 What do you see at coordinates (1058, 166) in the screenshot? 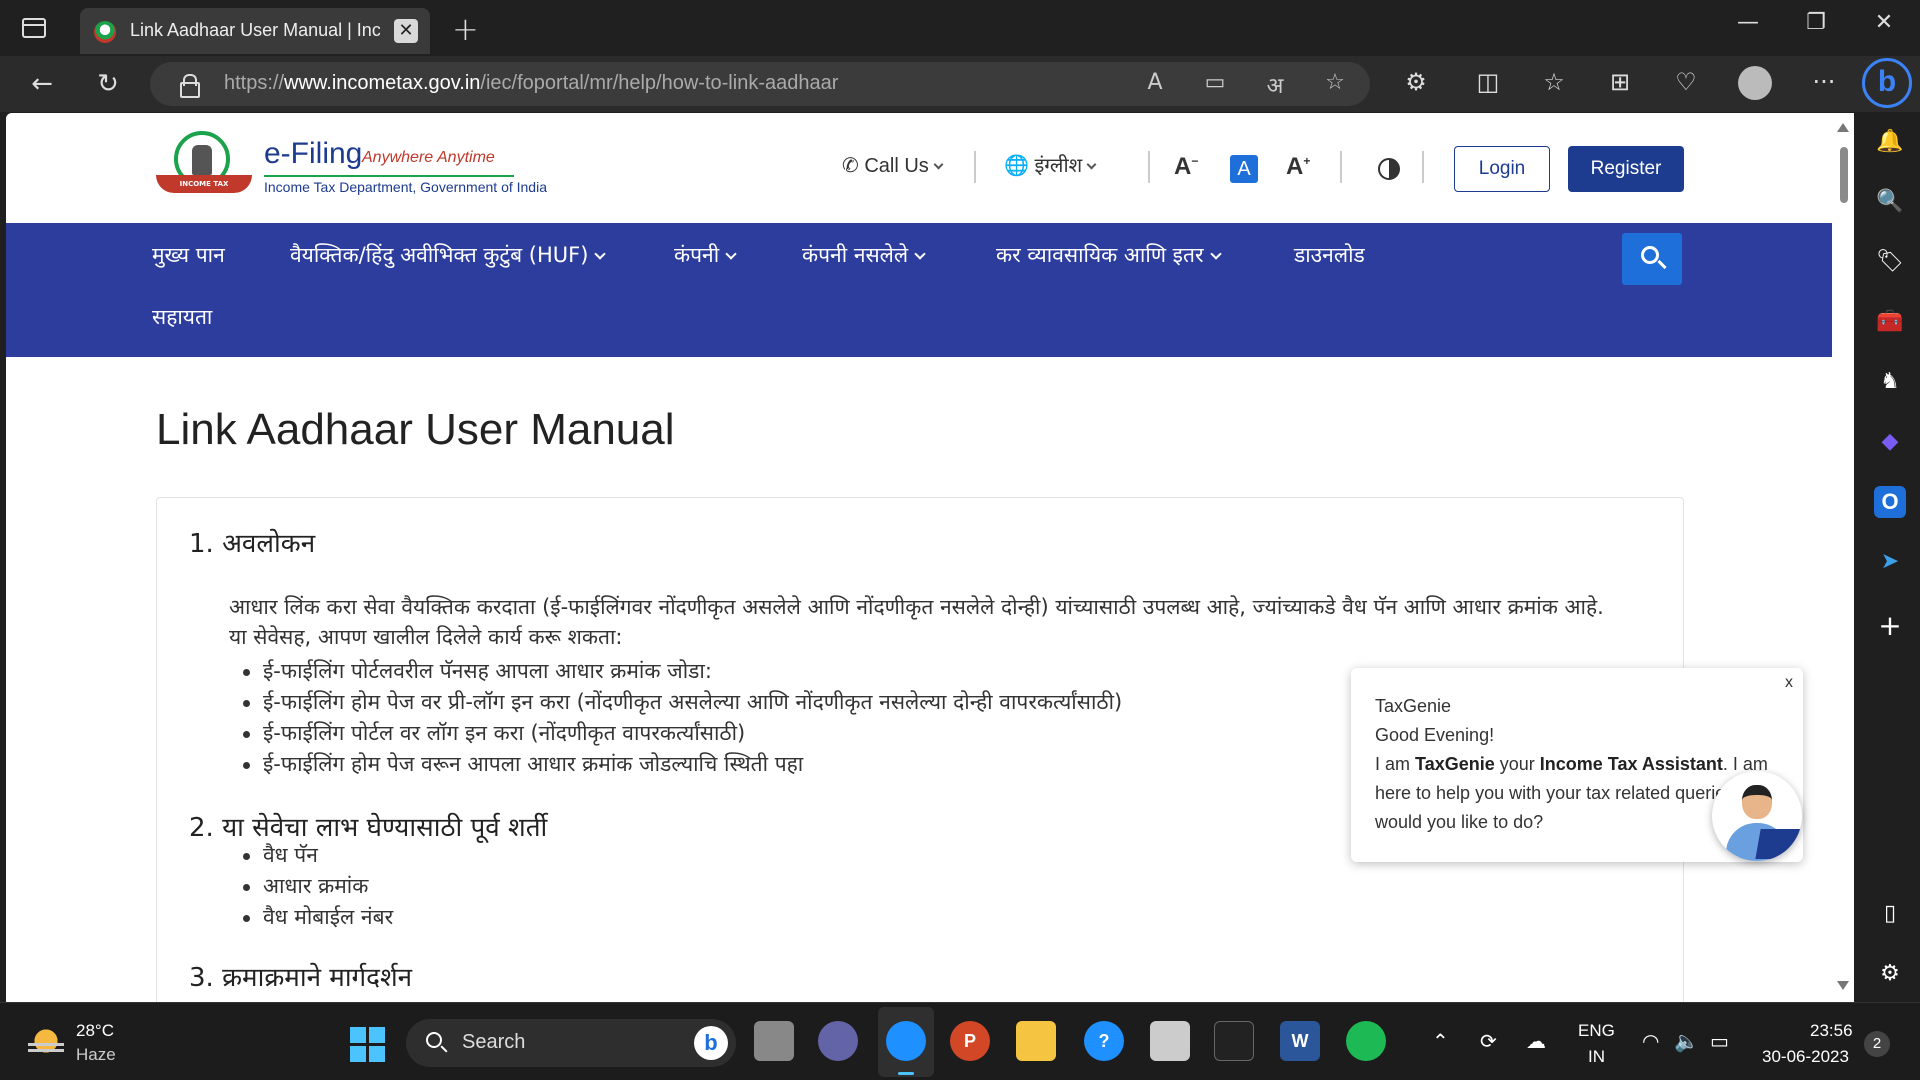
I see `language-label: इंग्लीश` at bounding box center [1058, 166].